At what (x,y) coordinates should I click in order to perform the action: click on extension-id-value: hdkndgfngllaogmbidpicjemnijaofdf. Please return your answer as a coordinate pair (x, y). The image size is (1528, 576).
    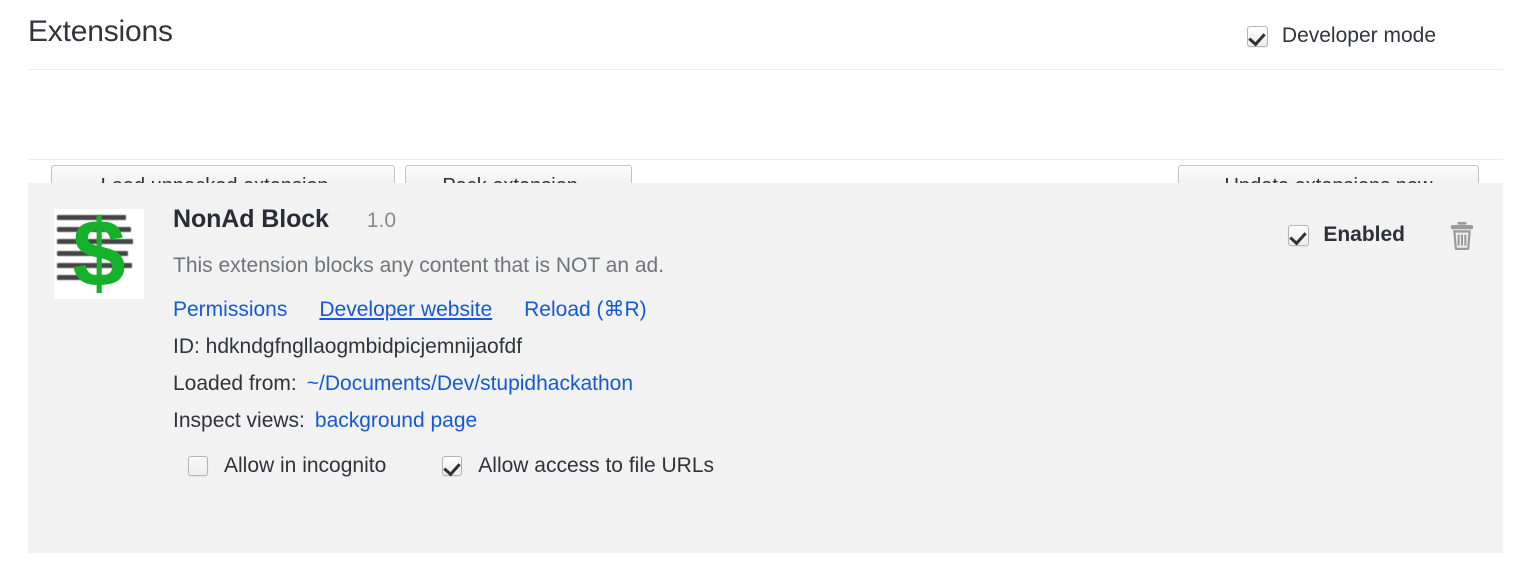
    Looking at the image, I should click on (364, 346).